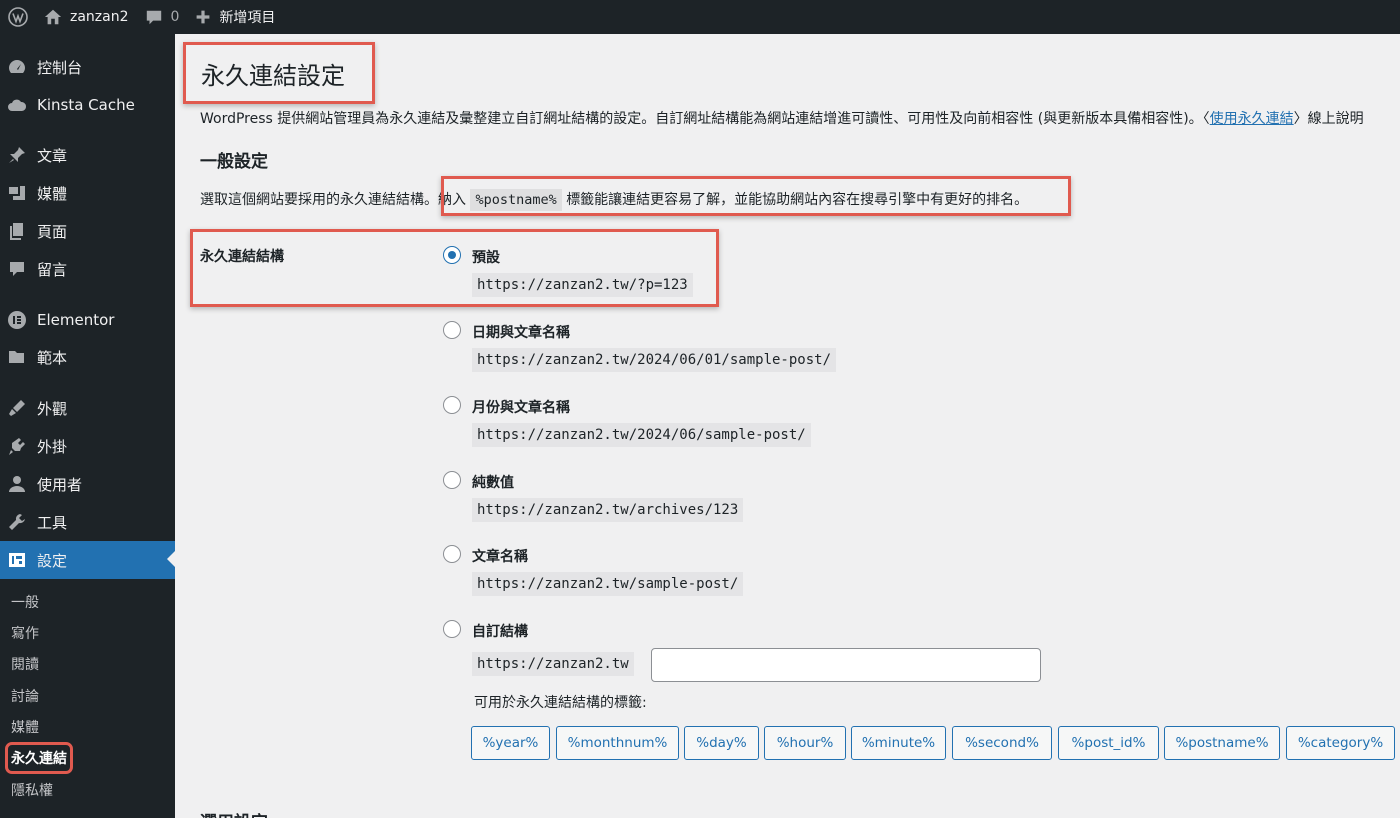  I want to click on new-content-link: 新增項目, so click(235, 17).